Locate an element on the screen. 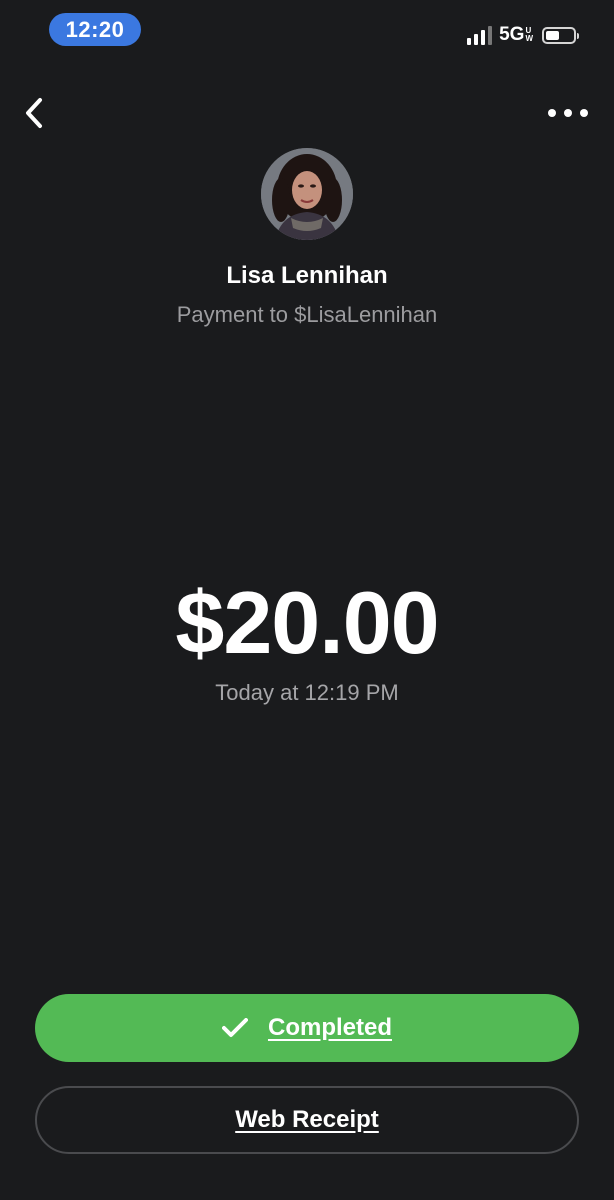 This screenshot has width=614, height=1200. web-receipt-label: Web Receipt is located at coordinates (307, 1119).